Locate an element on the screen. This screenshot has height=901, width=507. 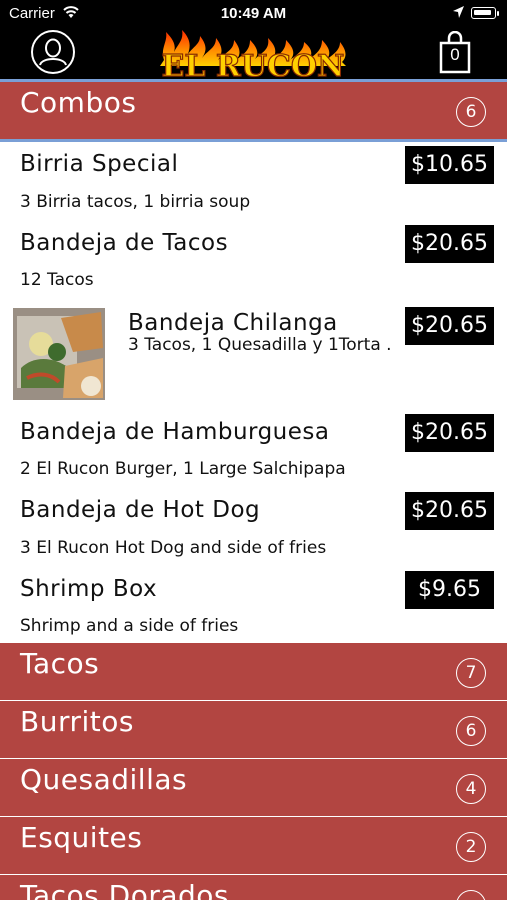
item-description: 2 El Rucon Burger, 1 Large Salchipapa is located at coordinates (183, 469).